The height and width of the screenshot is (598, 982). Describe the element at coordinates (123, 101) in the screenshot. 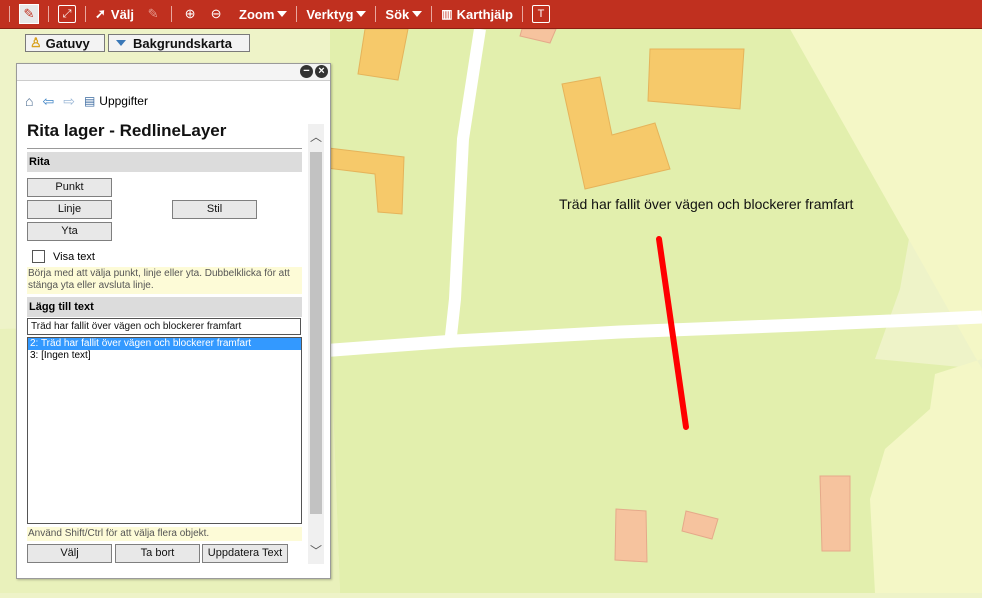

I see `tasks-link: Uppgifter` at that location.